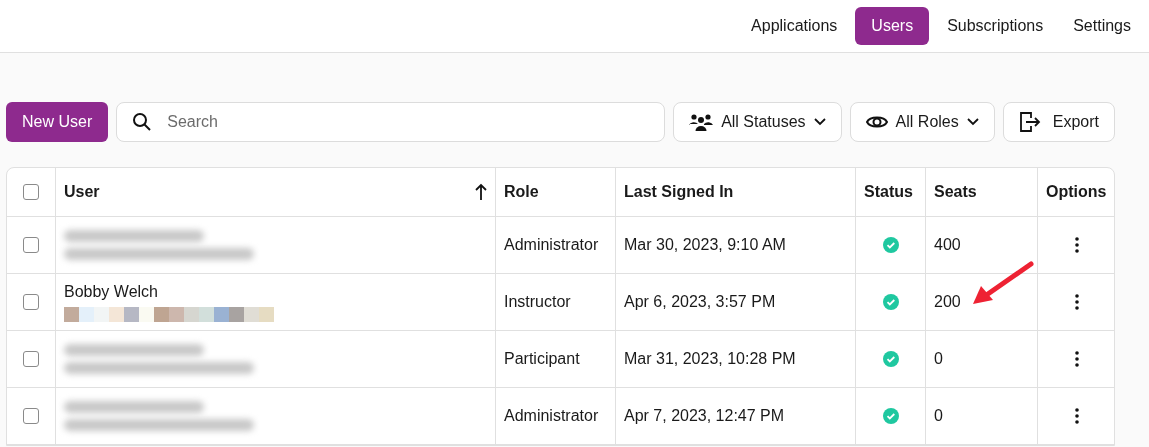  Describe the element at coordinates (888, 192) in the screenshot. I see `column-header: Status` at that location.